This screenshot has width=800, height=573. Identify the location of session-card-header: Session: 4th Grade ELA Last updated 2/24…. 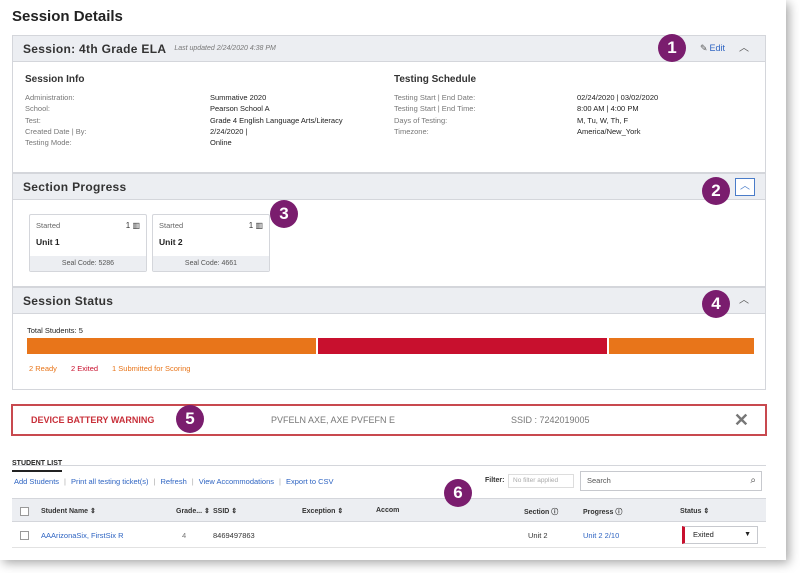
(389, 49).